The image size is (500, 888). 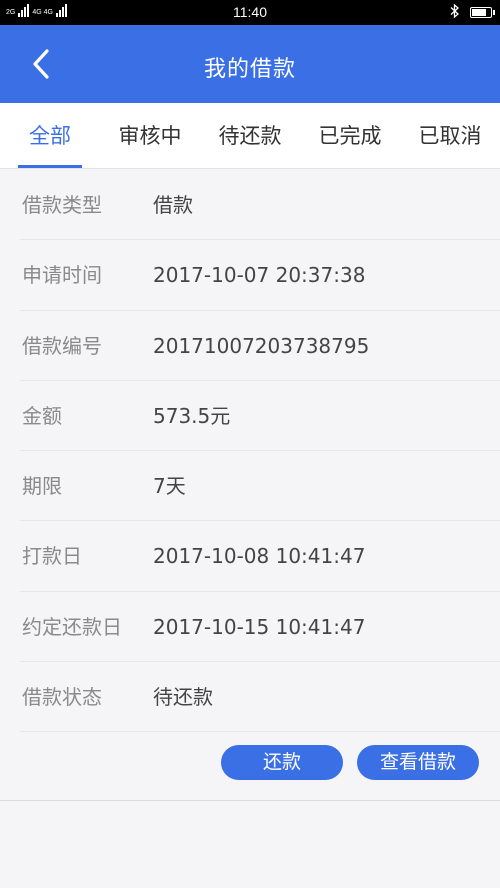 What do you see at coordinates (52, 556) in the screenshot?
I see `detail-label: 打款日` at bounding box center [52, 556].